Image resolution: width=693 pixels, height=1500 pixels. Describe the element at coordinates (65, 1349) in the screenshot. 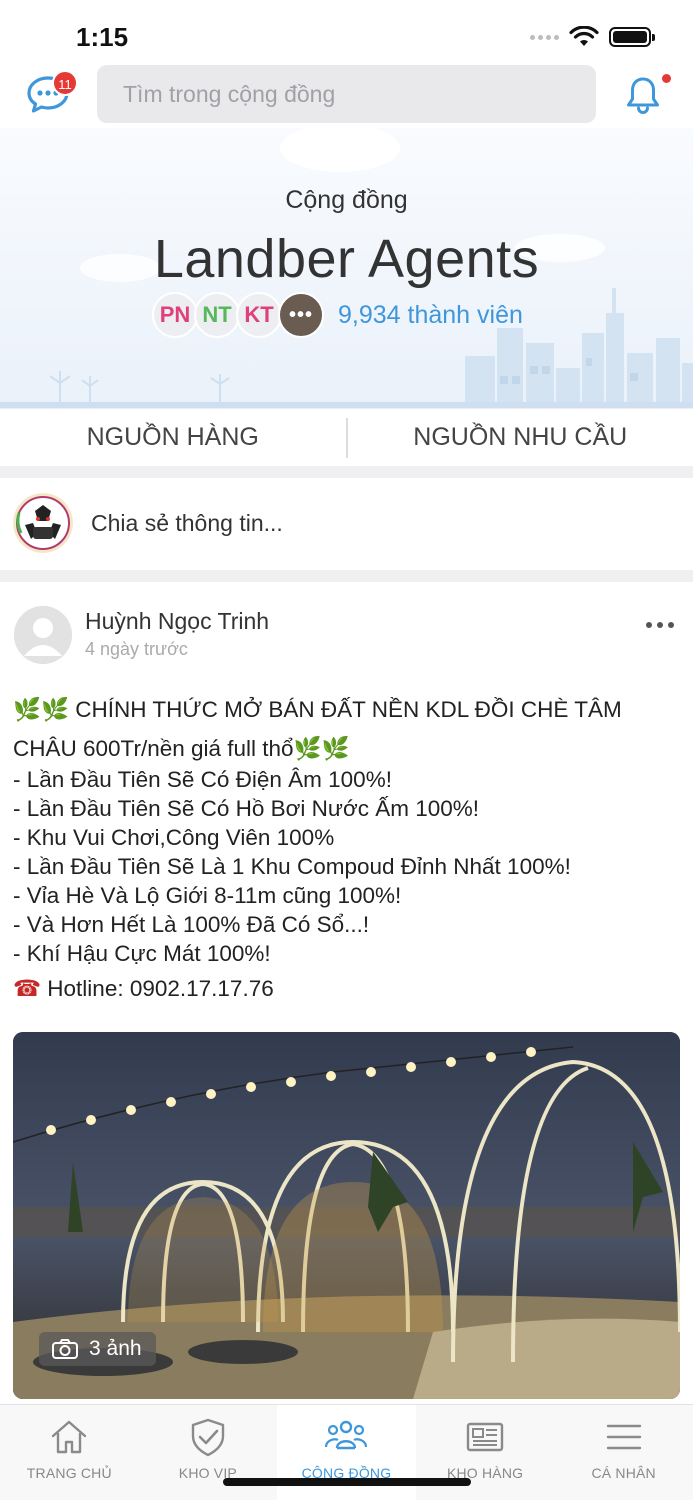

I see `camera-icon` at that location.